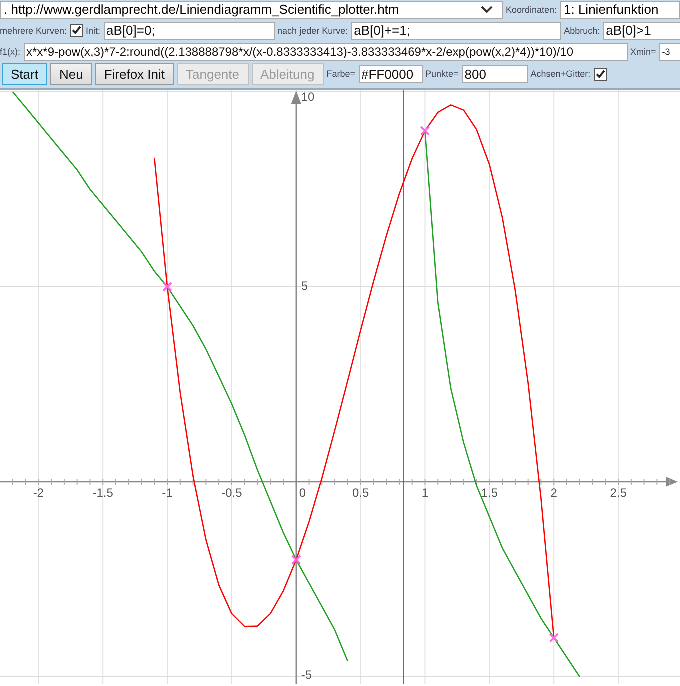 This screenshot has height=686, width=680. What do you see at coordinates (189, 31) in the screenshot?
I see `init-field: aB[0]=0;` at bounding box center [189, 31].